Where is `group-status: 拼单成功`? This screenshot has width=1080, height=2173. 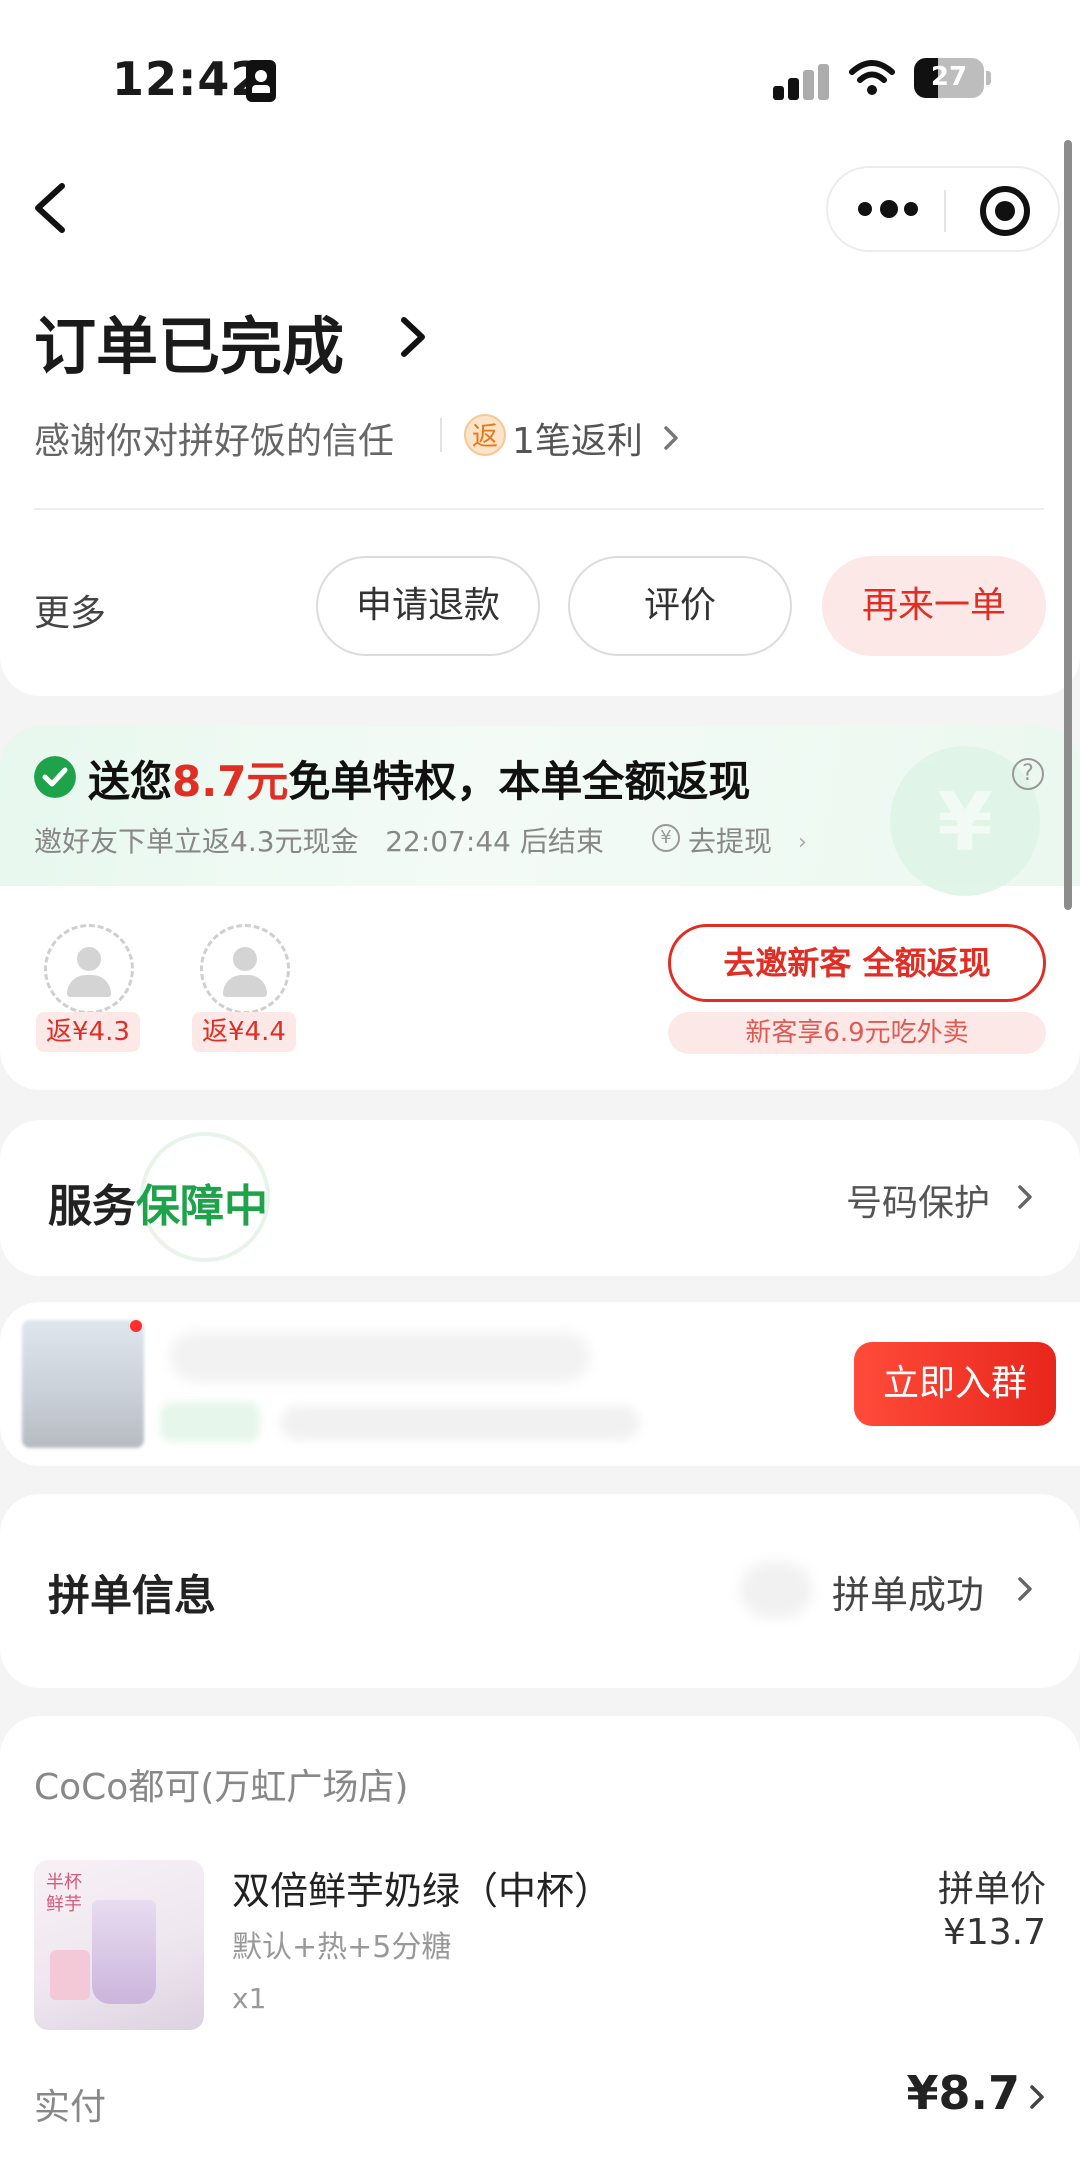
group-status: 拼单成功 is located at coordinates (908, 1591).